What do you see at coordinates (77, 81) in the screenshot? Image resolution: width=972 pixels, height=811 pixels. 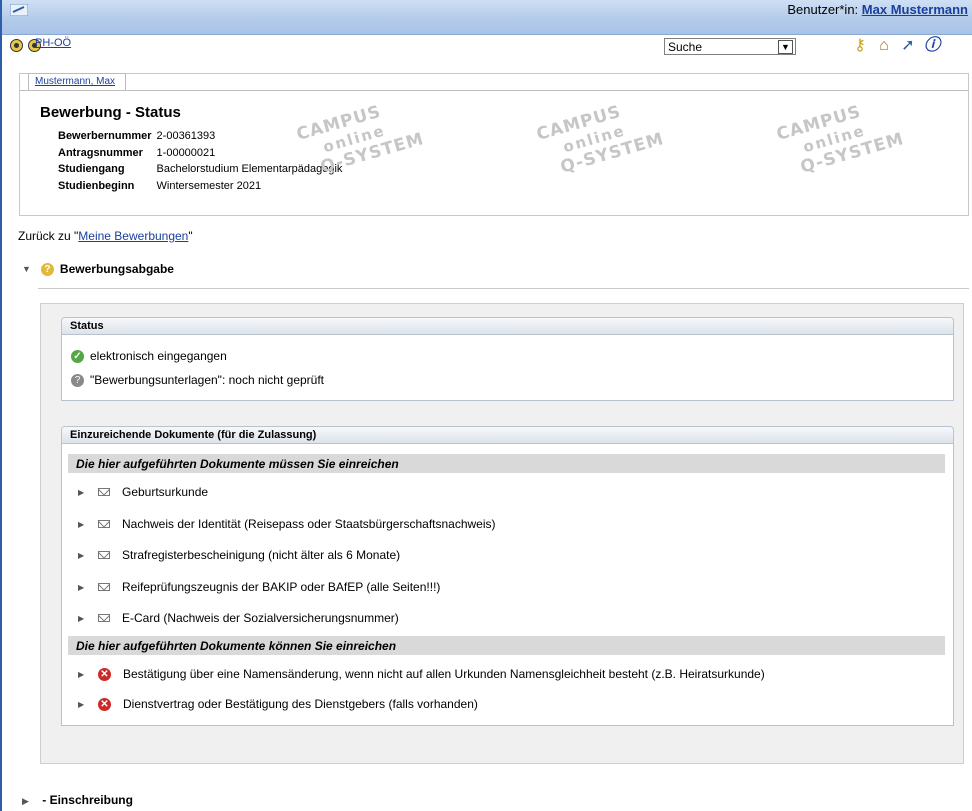 I see `tab-applicant: Mustermann, Max` at bounding box center [77, 81].